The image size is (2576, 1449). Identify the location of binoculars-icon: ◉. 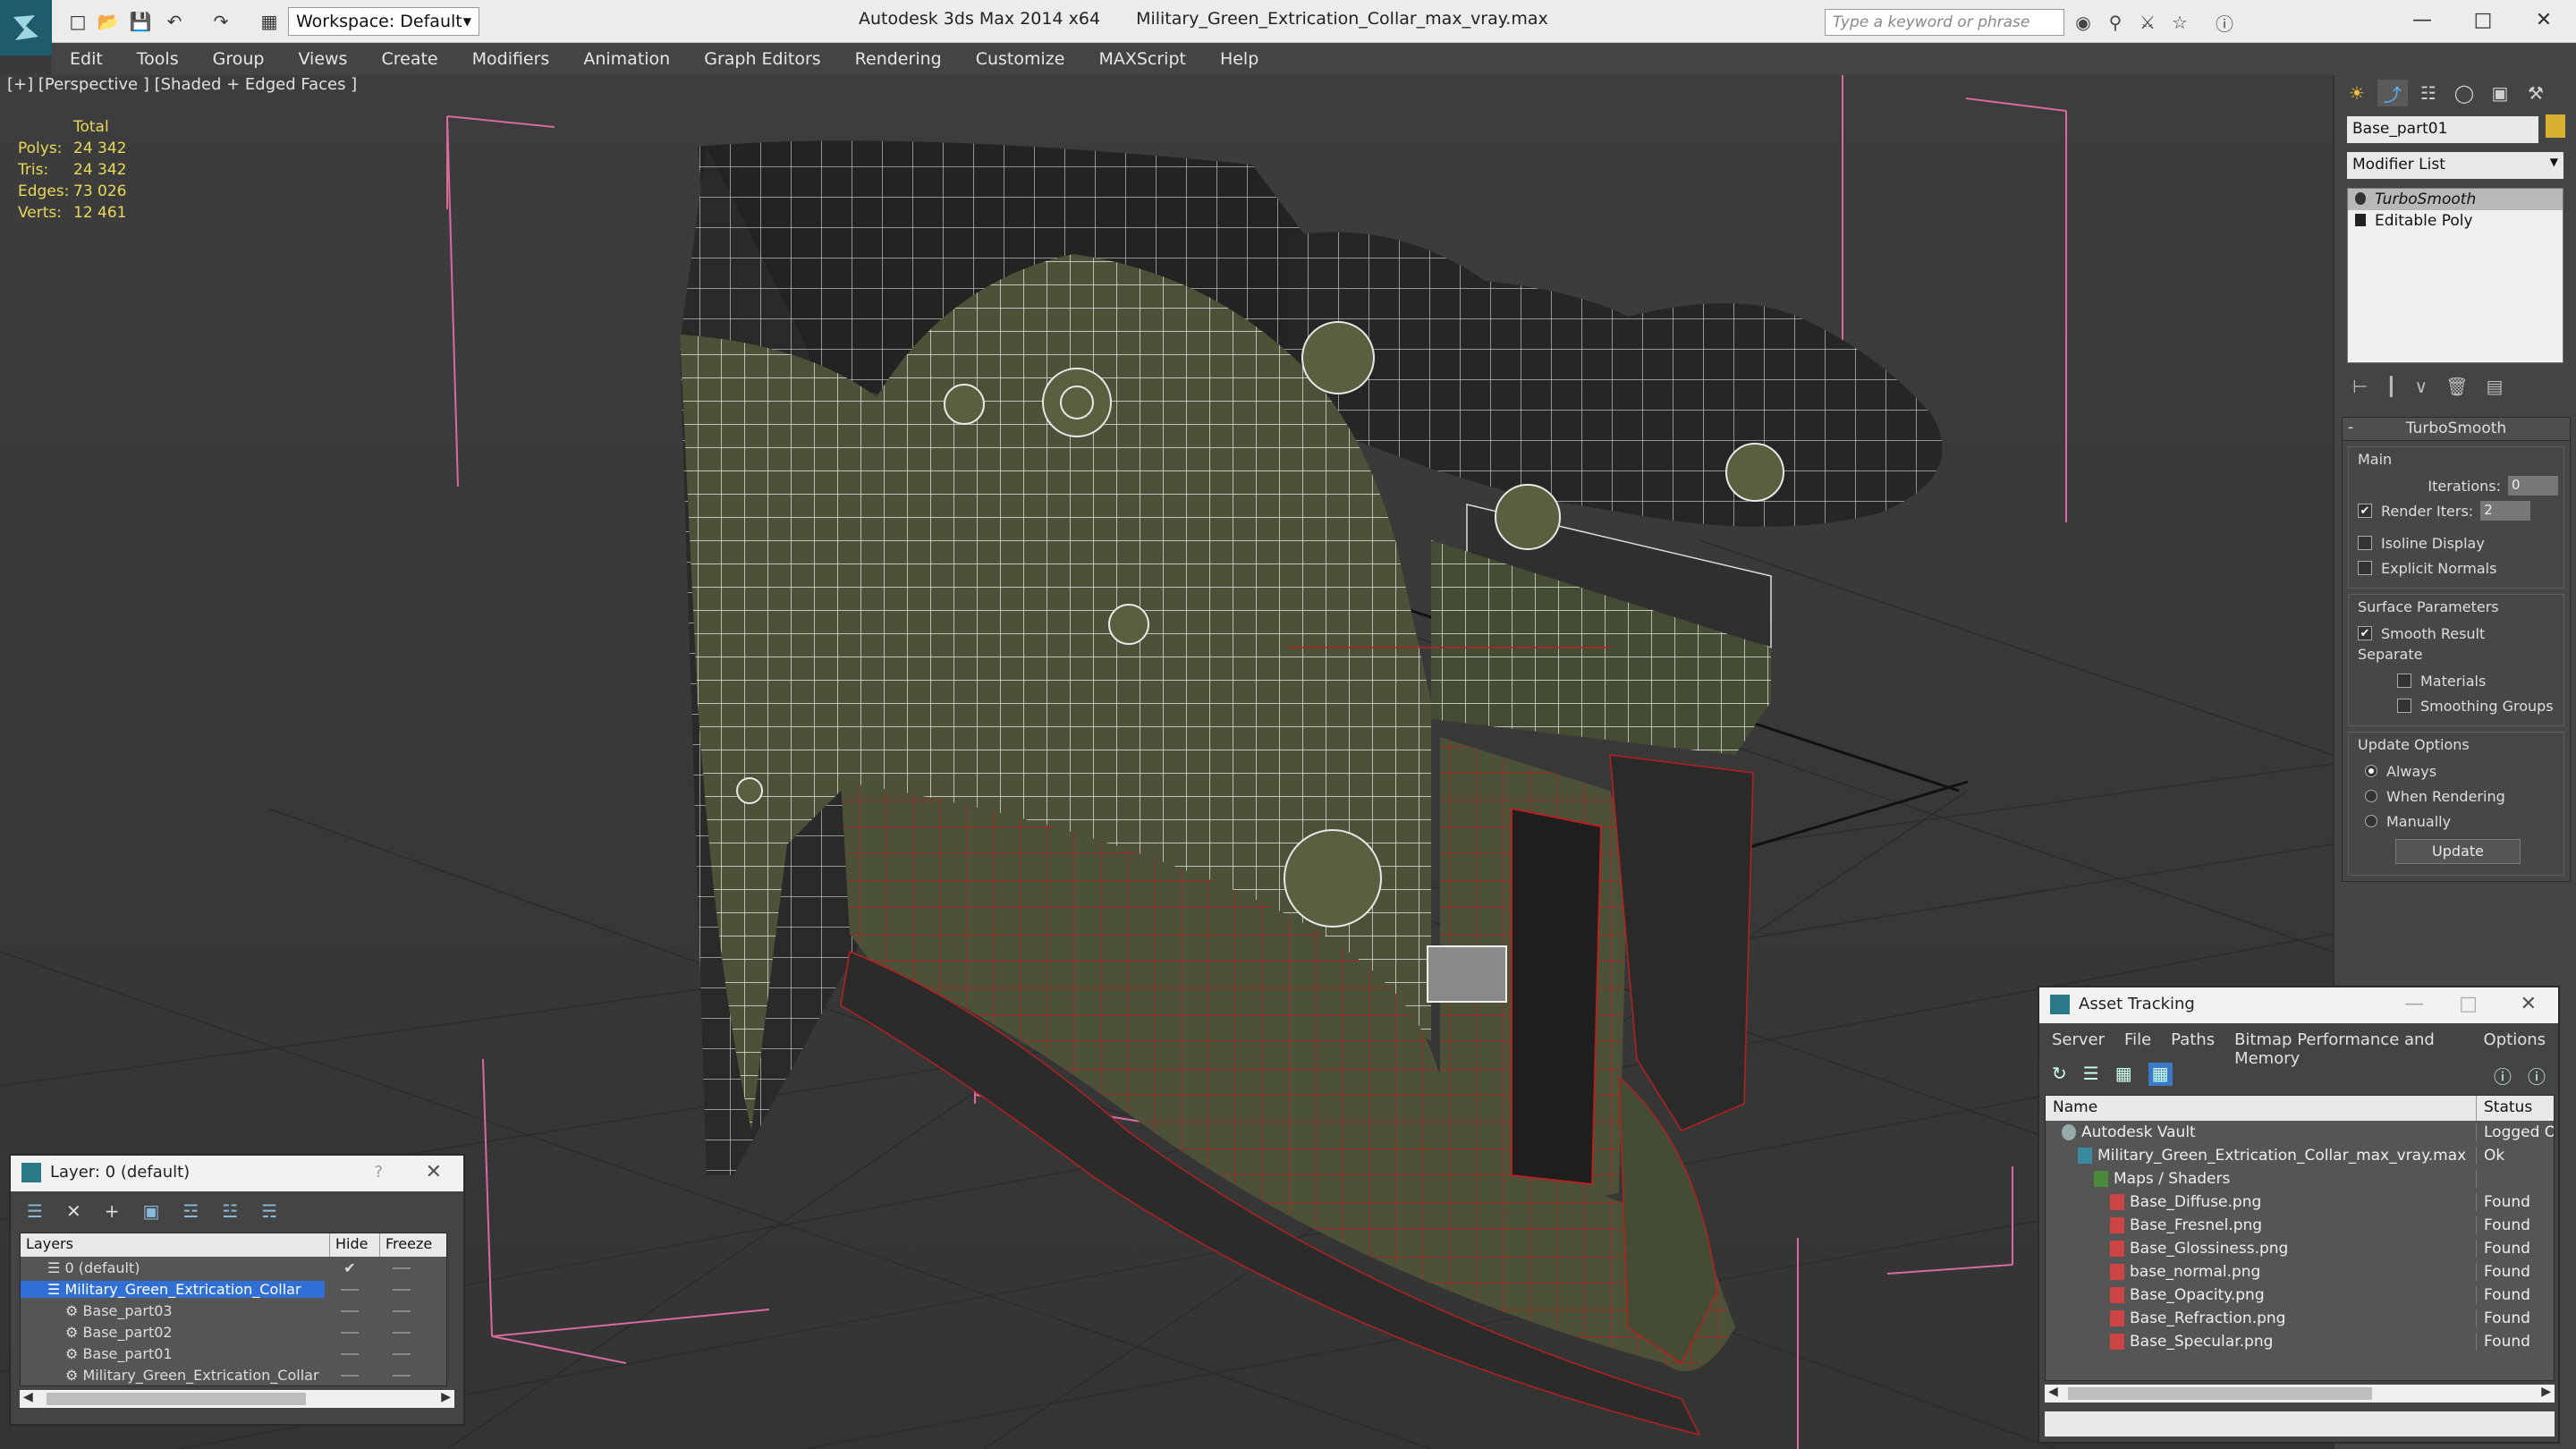
(2083, 22).